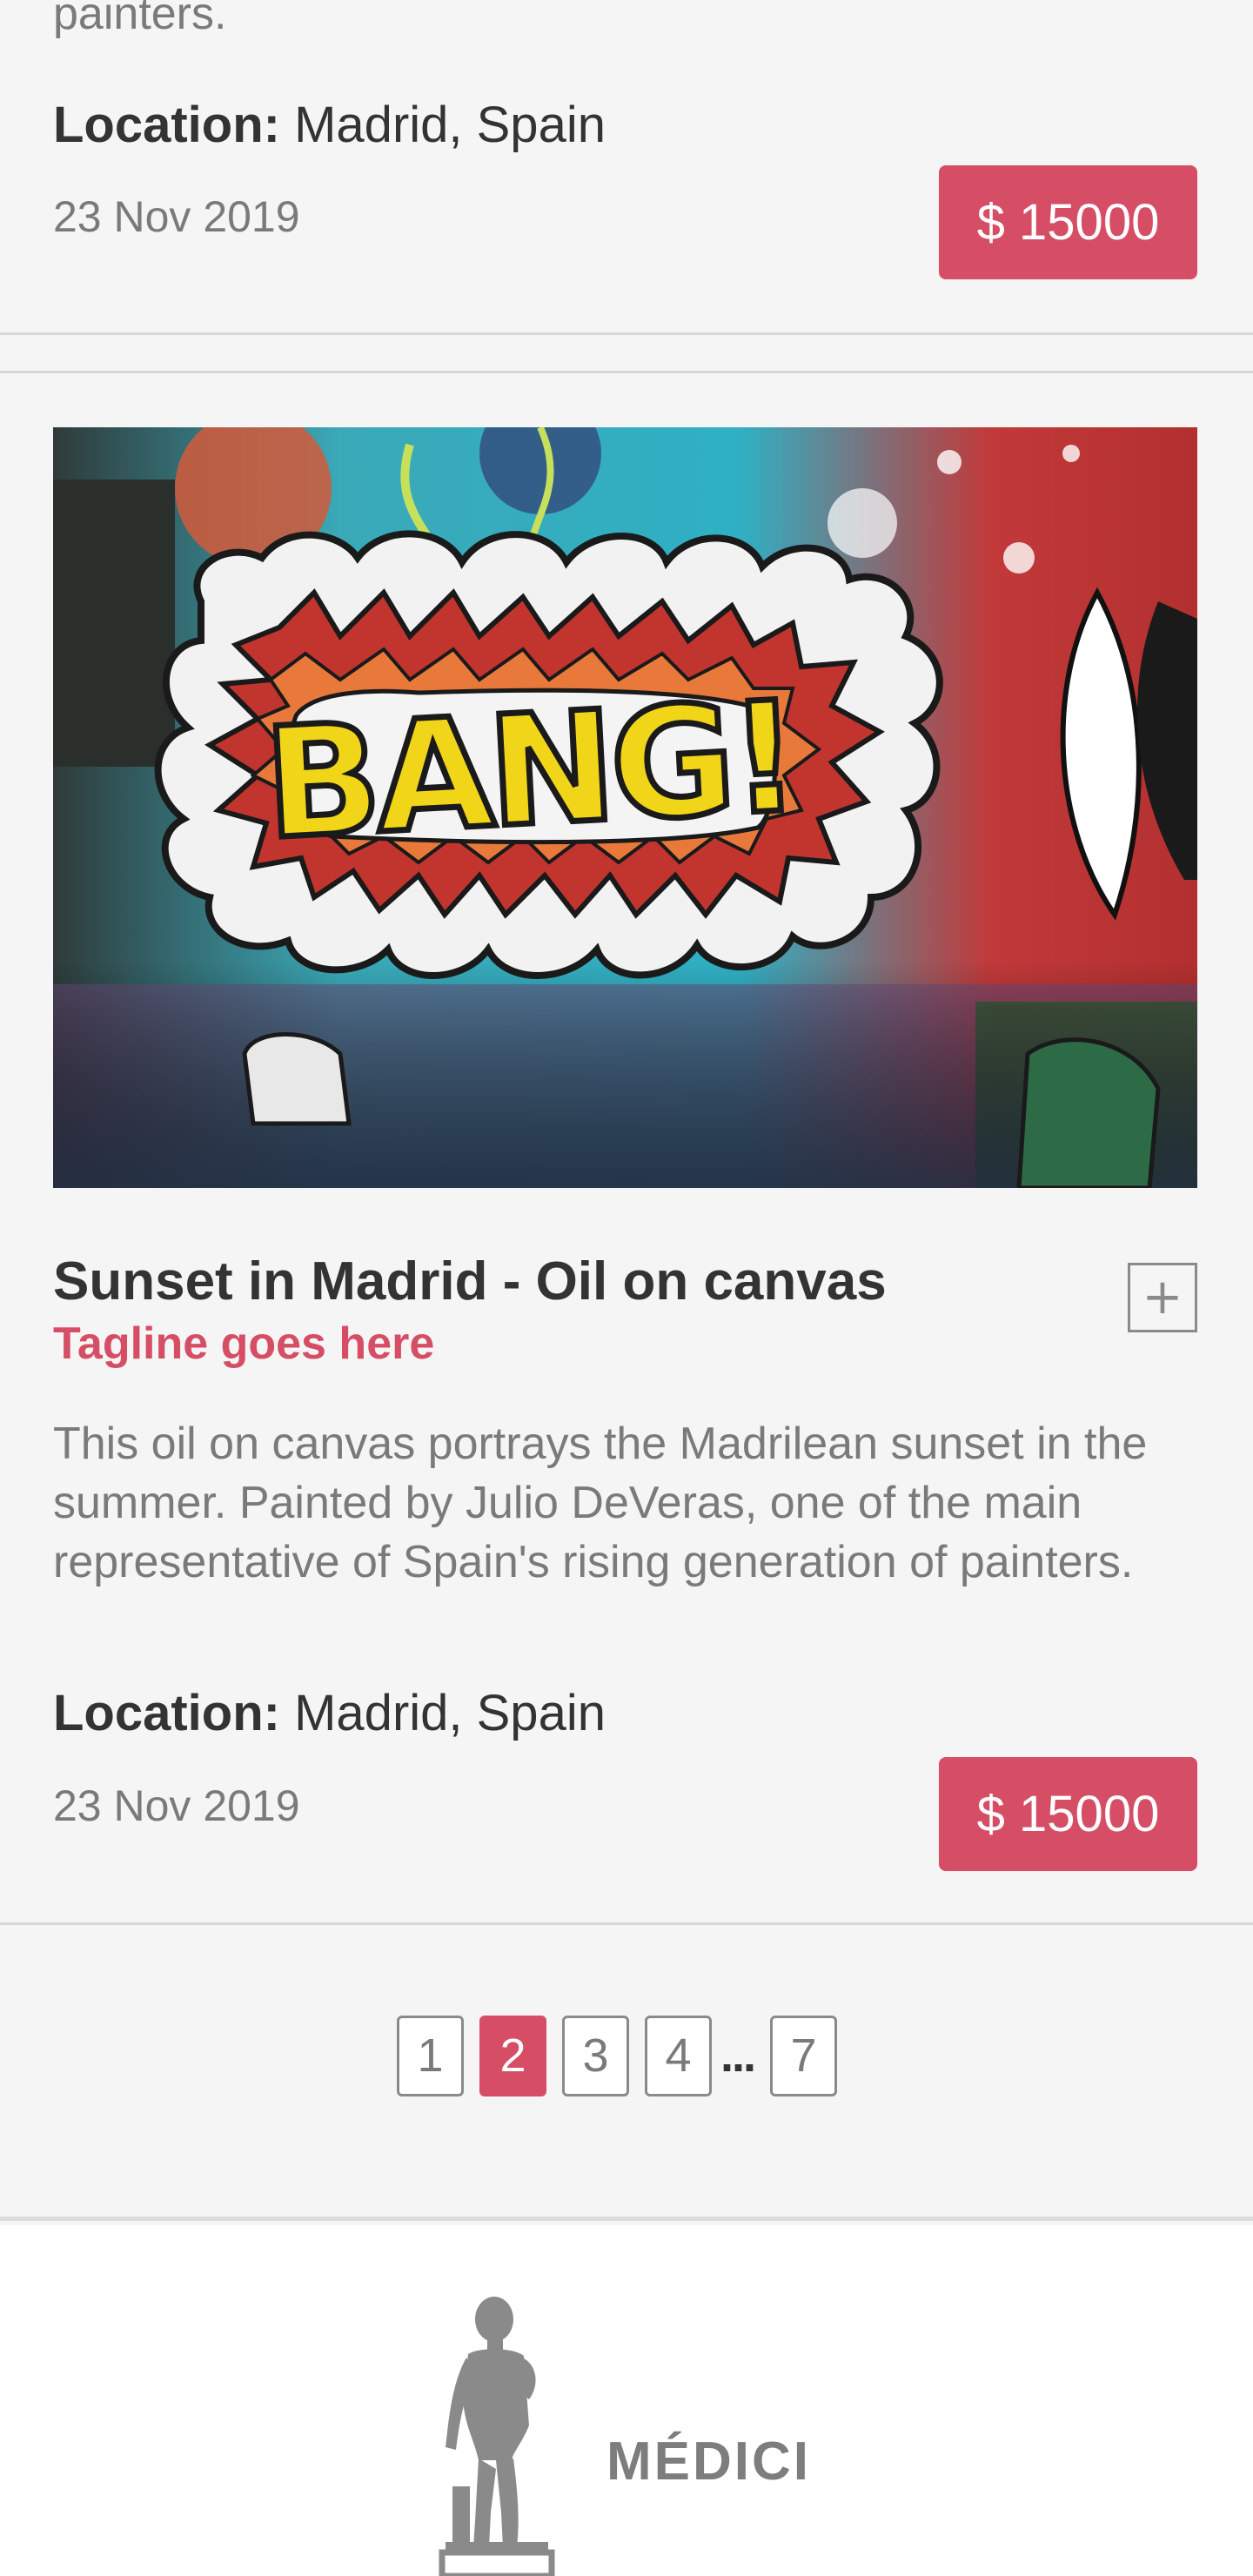 The image size is (1253, 2576). I want to click on artwork-graffiti-text: BANG!, so click(530, 772).